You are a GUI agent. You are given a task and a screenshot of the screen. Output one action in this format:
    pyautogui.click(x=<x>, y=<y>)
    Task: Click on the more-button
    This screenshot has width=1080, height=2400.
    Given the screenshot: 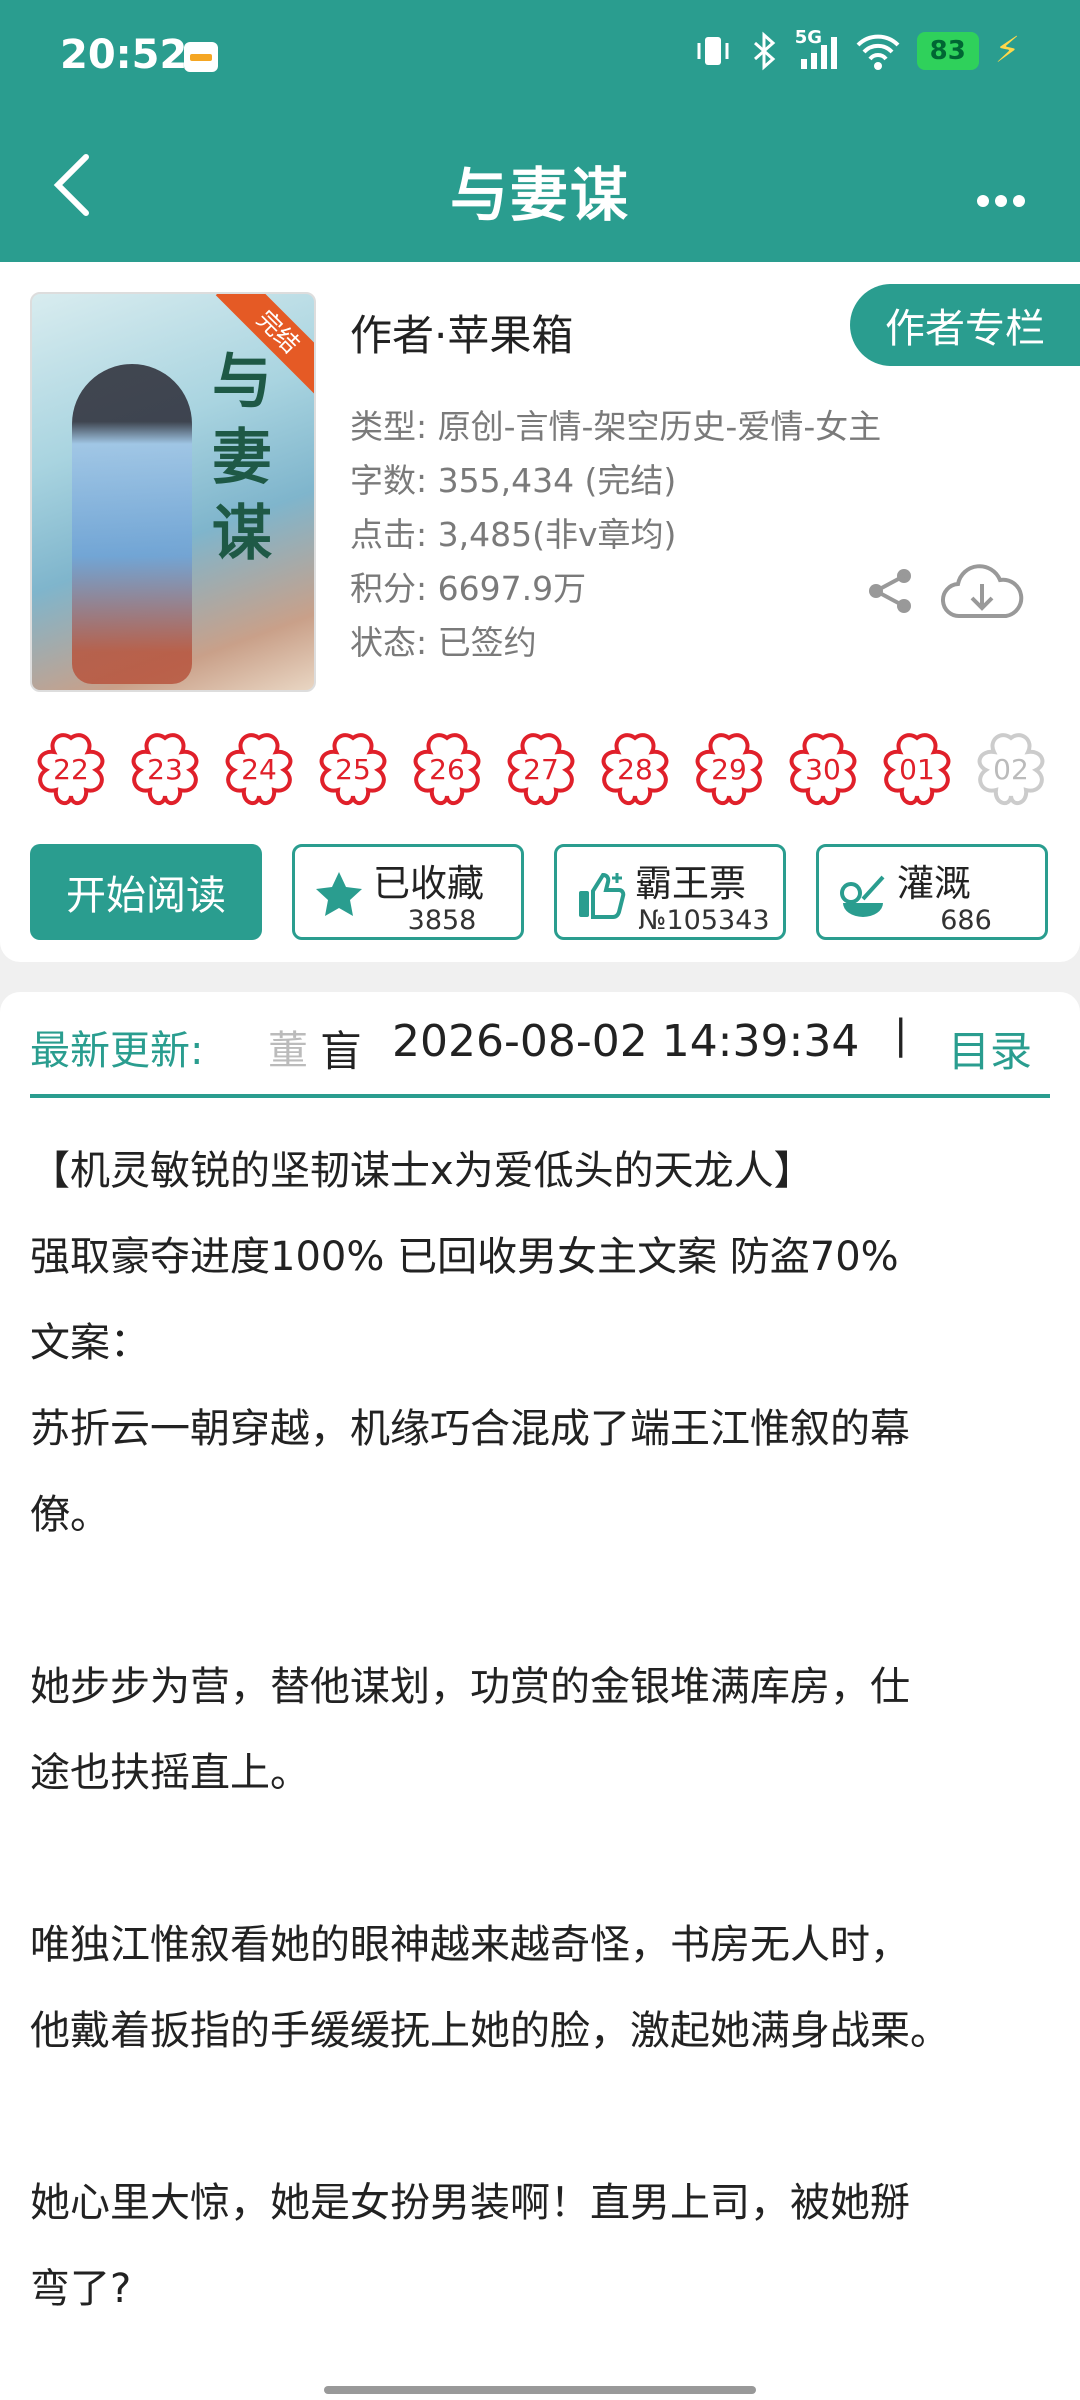 What is the action you would take?
    pyautogui.click(x=1001, y=195)
    